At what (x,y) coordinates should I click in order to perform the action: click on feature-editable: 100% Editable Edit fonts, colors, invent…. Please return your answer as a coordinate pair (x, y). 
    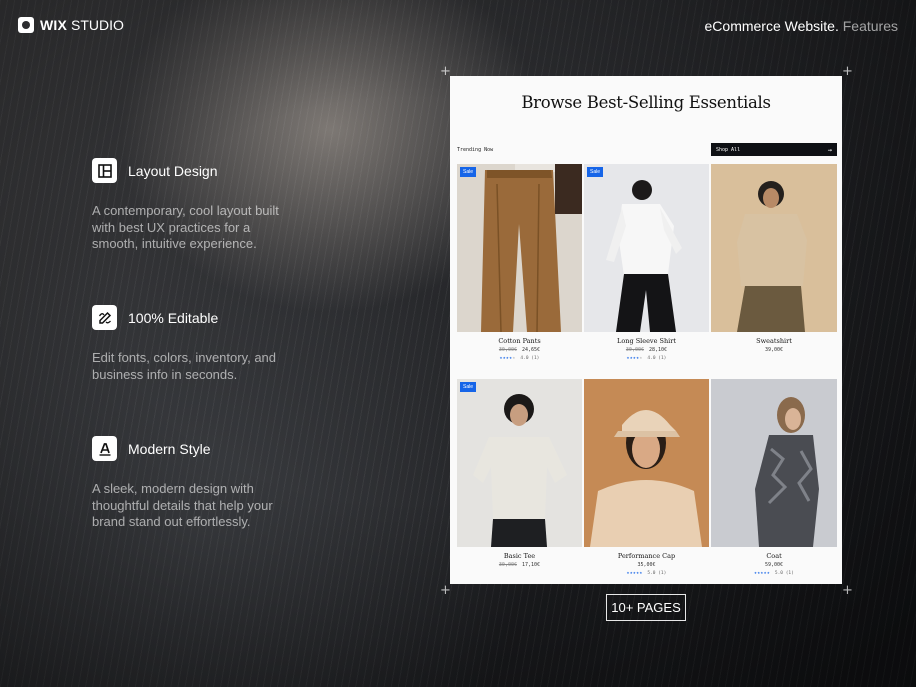
    Looking at the image, I should click on (202, 344).